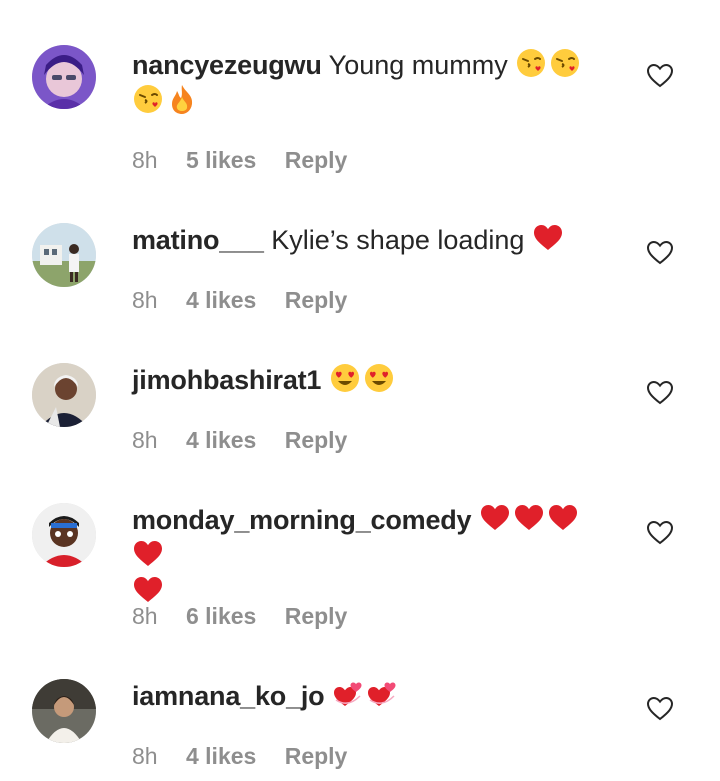 This screenshot has width=720, height=781. What do you see at coordinates (228, 696) in the screenshot?
I see `comment-username: iamnana_ko_jo` at bounding box center [228, 696].